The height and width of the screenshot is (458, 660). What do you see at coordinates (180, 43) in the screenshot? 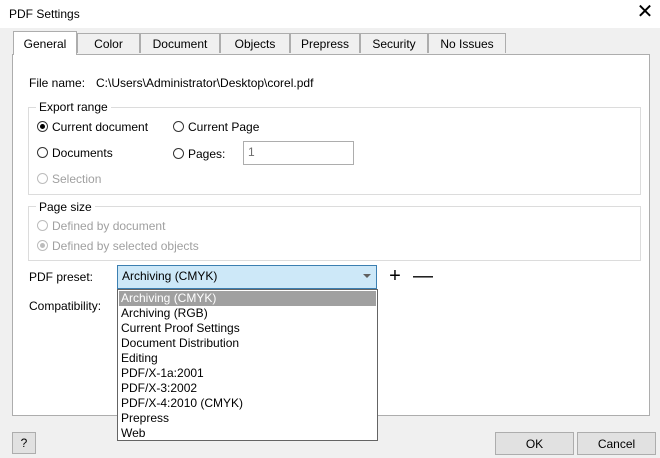
I see `tab-document: Document` at bounding box center [180, 43].